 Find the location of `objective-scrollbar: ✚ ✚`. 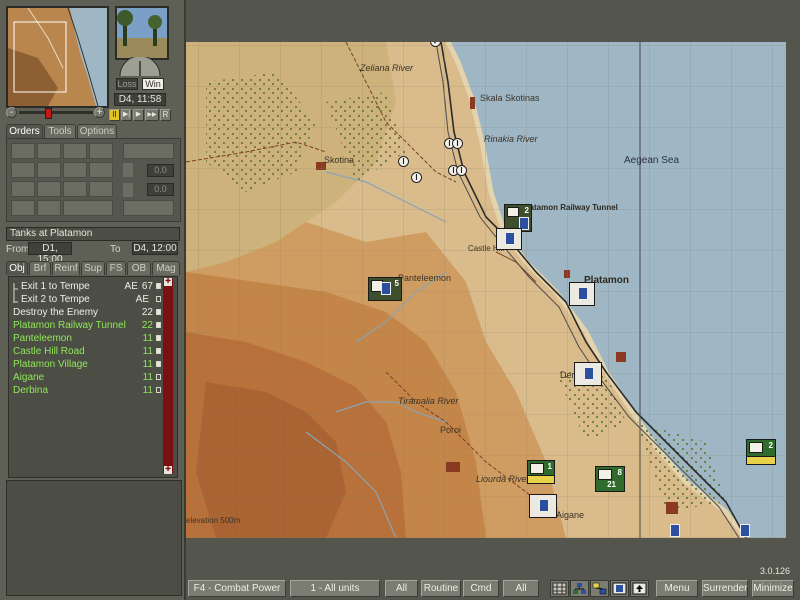

objective-scrollbar: ✚ ✚ is located at coordinates (168, 376).